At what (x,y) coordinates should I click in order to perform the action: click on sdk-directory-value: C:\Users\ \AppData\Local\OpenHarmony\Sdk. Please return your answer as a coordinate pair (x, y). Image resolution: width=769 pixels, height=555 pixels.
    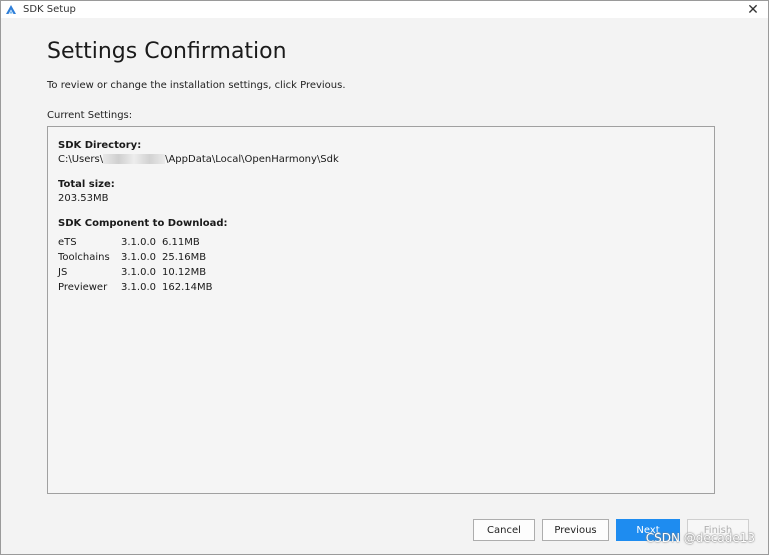
    Looking at the image, I should click on (198, 159).